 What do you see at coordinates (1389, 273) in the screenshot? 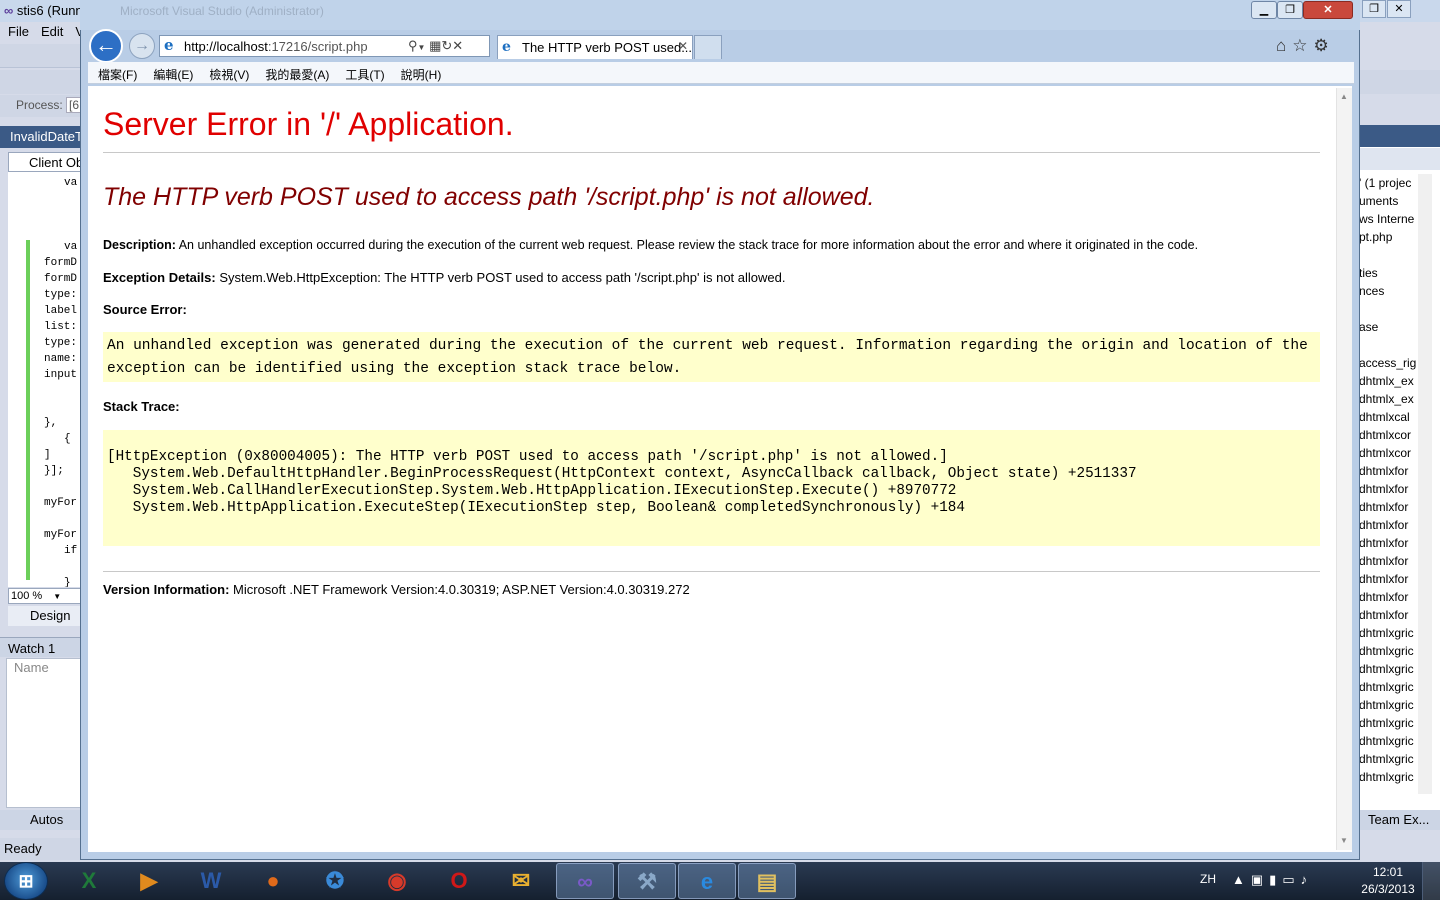
I see `solution-explorer-item: ties` at bounding box center [1389, 273].